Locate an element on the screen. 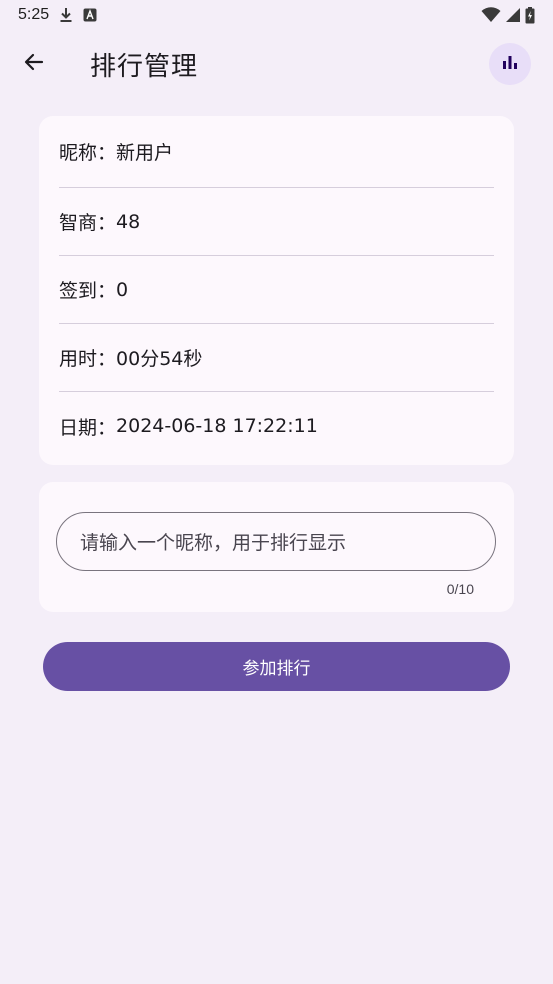 The width and height of the screenshot is (553, 984). info-label: 签到： is located at coordinates (88, 291).